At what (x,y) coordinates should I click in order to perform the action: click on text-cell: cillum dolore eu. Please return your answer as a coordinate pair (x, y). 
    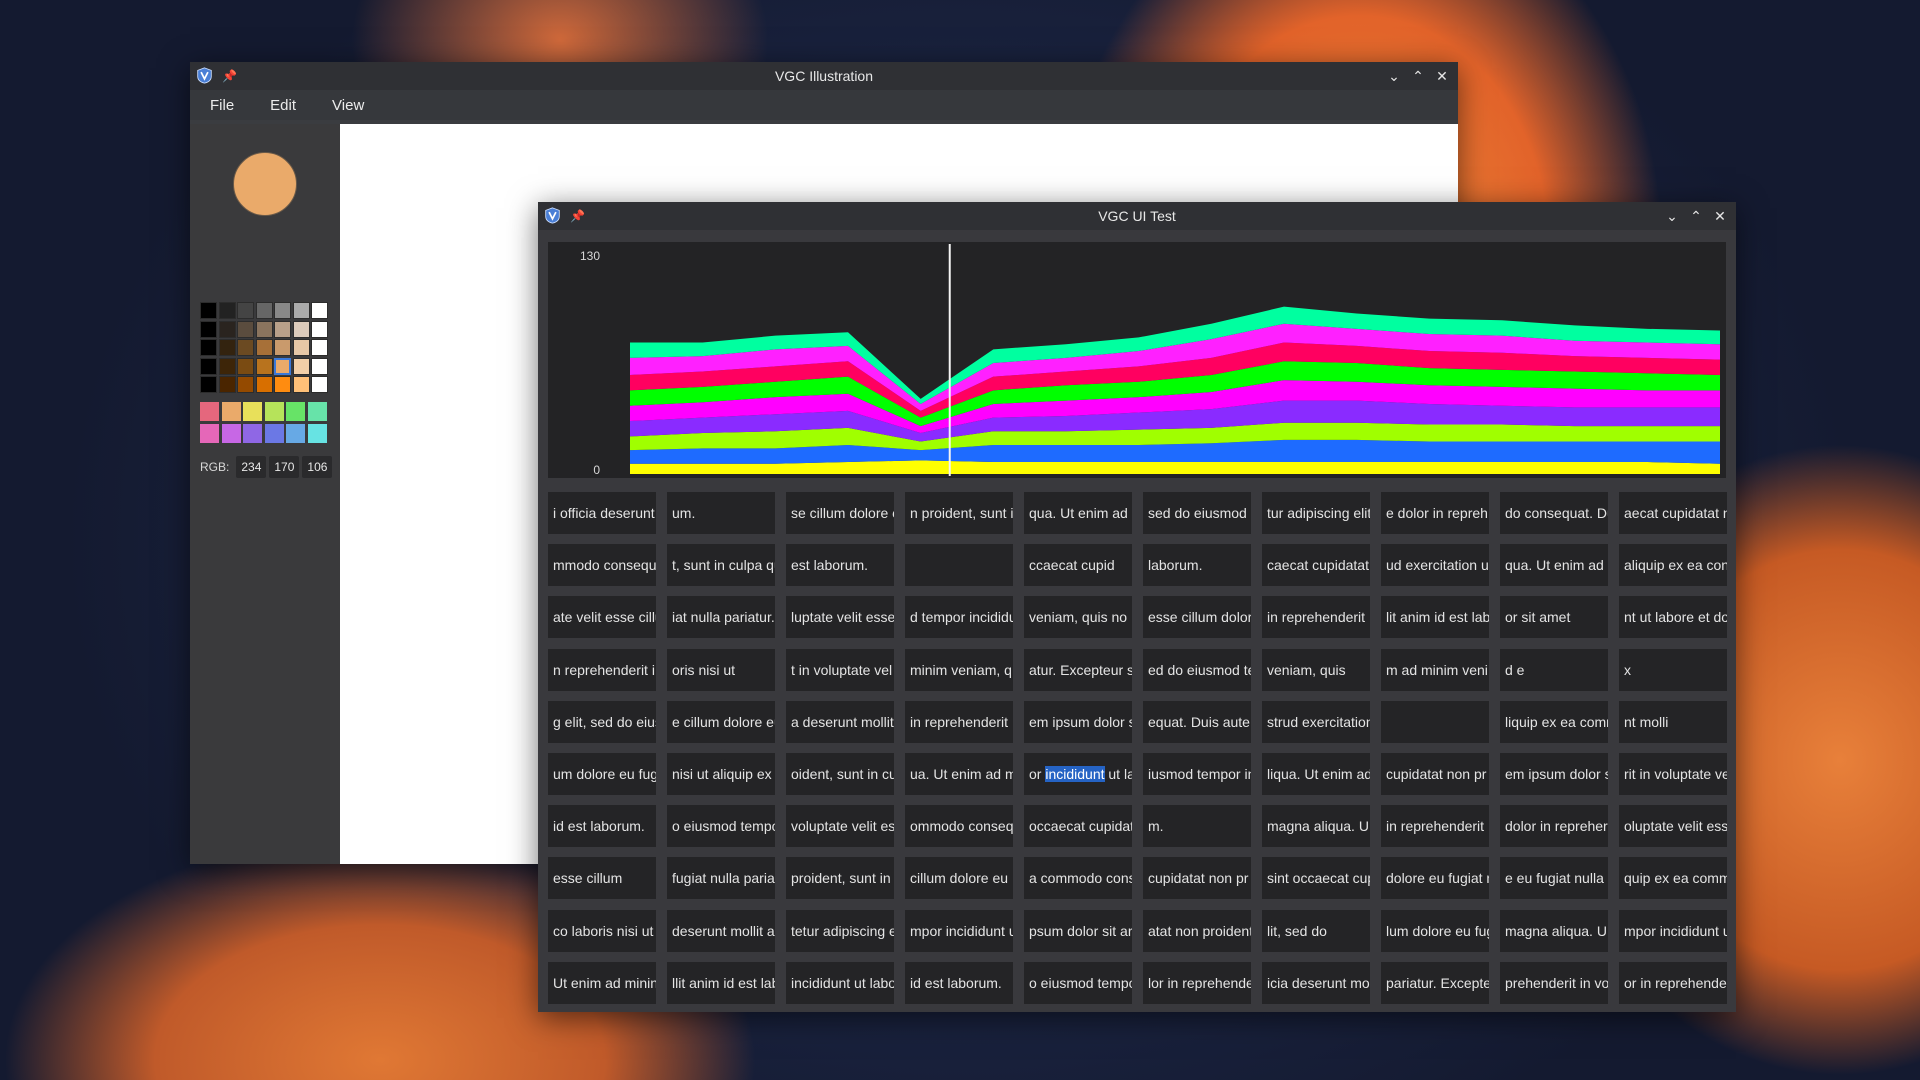
    Looking at the image, I should click on (959, 878).